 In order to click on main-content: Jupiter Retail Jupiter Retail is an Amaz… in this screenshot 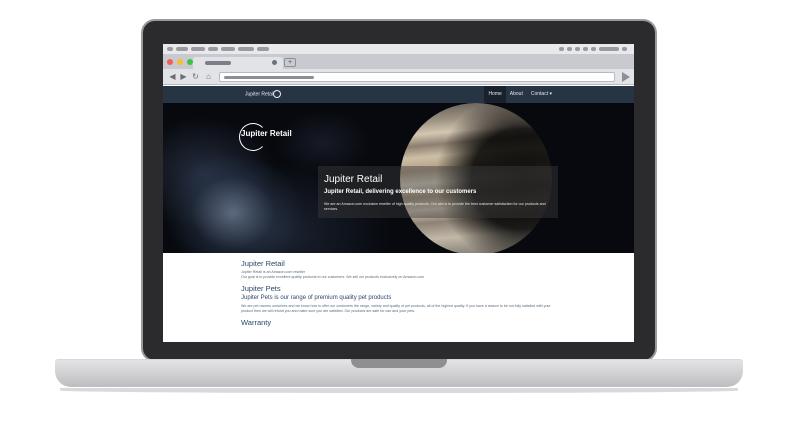, I will do `click(401, 294)`.